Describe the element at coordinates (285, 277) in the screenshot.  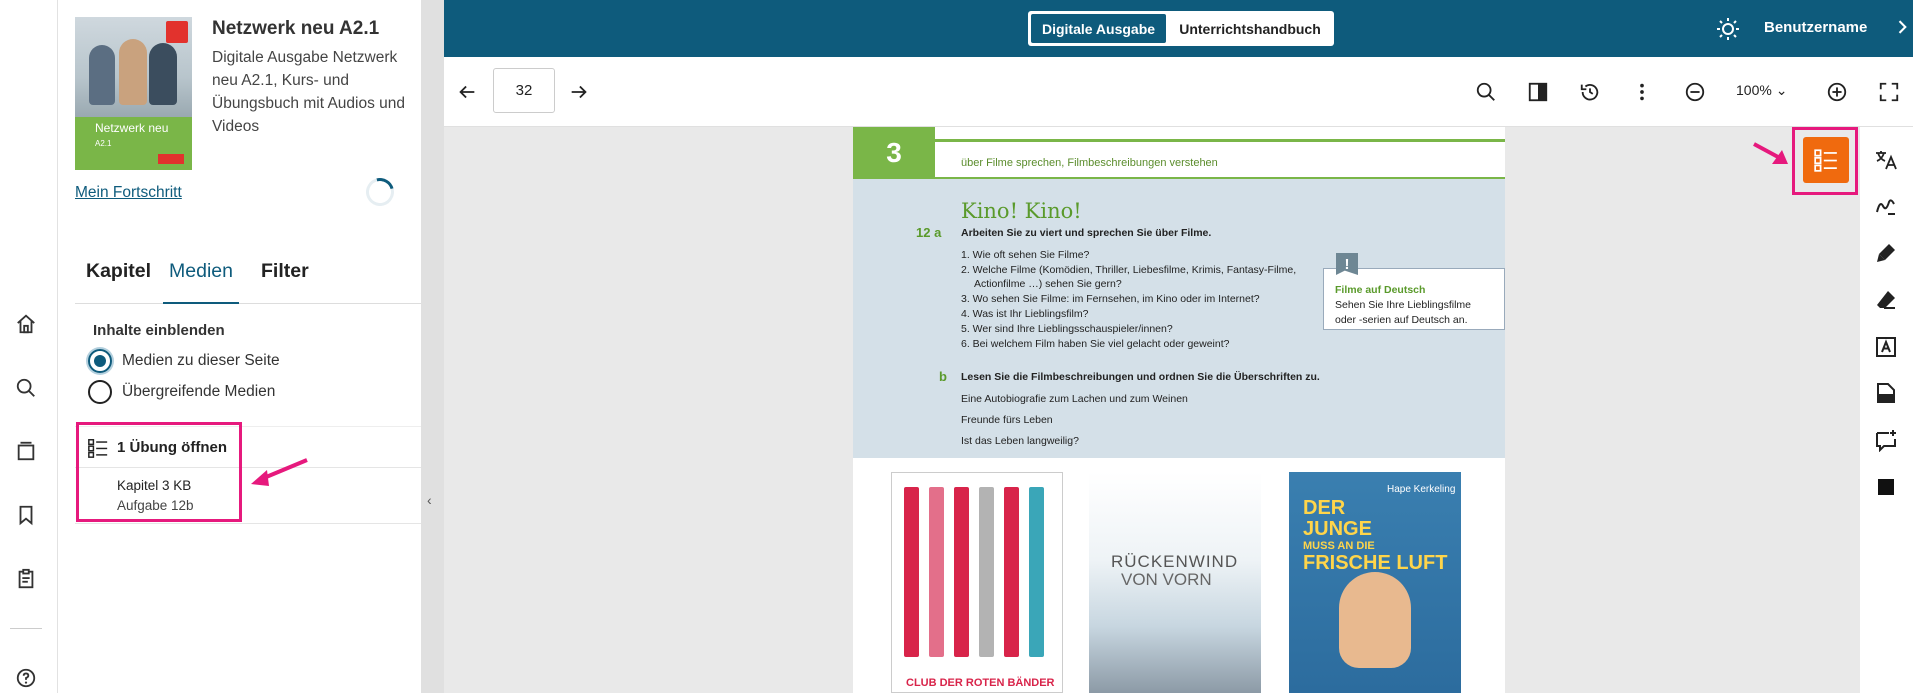
I see `tab-filter: Filter` at that location.